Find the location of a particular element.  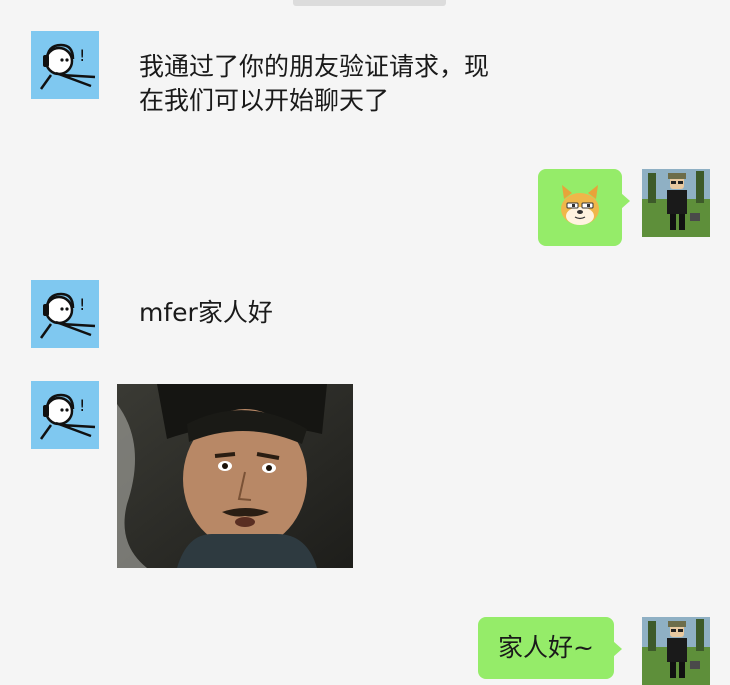

self-message-bubble: 家人好~ is located at coordinates (550, 648).